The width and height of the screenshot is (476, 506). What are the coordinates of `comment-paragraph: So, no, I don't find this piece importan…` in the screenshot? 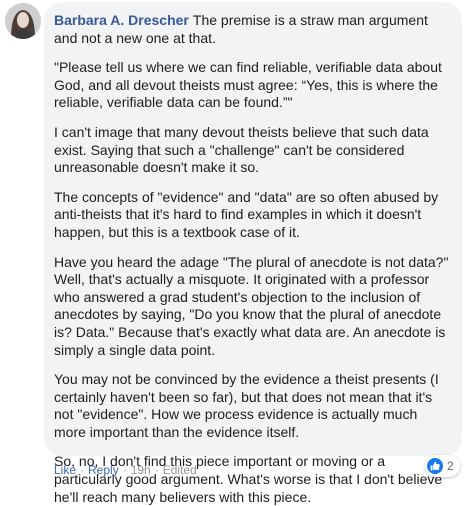 It's located at (248, 479).